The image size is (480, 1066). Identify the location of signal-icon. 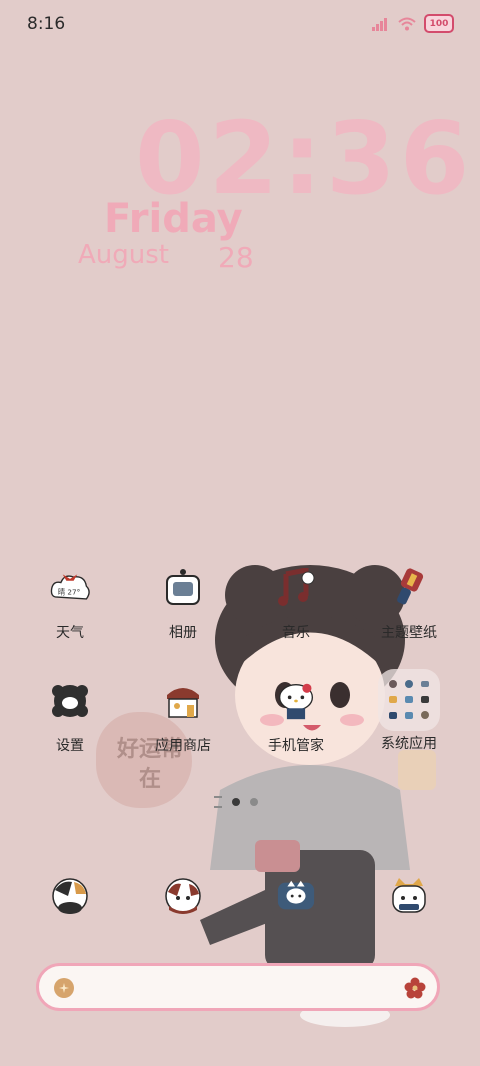
(379, 24).